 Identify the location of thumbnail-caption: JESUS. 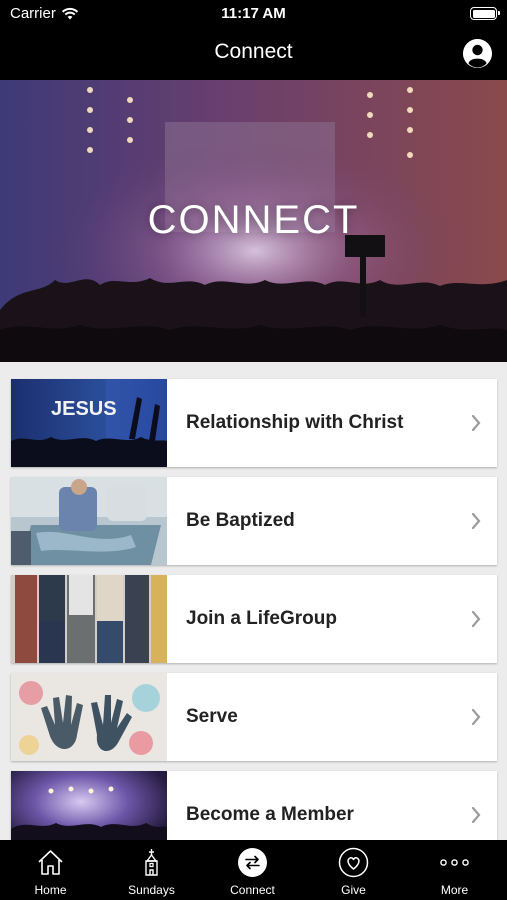
(84, 409).